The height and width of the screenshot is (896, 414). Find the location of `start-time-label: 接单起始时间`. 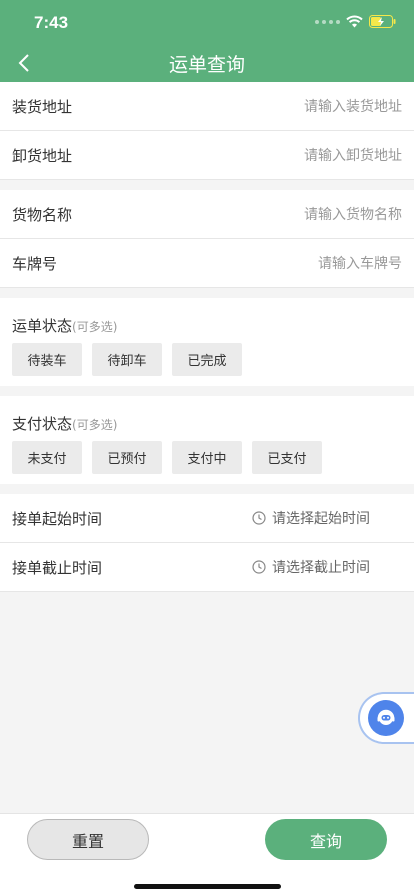

start-time-label: 接单起始时间 is located at coordinates (57, 518).